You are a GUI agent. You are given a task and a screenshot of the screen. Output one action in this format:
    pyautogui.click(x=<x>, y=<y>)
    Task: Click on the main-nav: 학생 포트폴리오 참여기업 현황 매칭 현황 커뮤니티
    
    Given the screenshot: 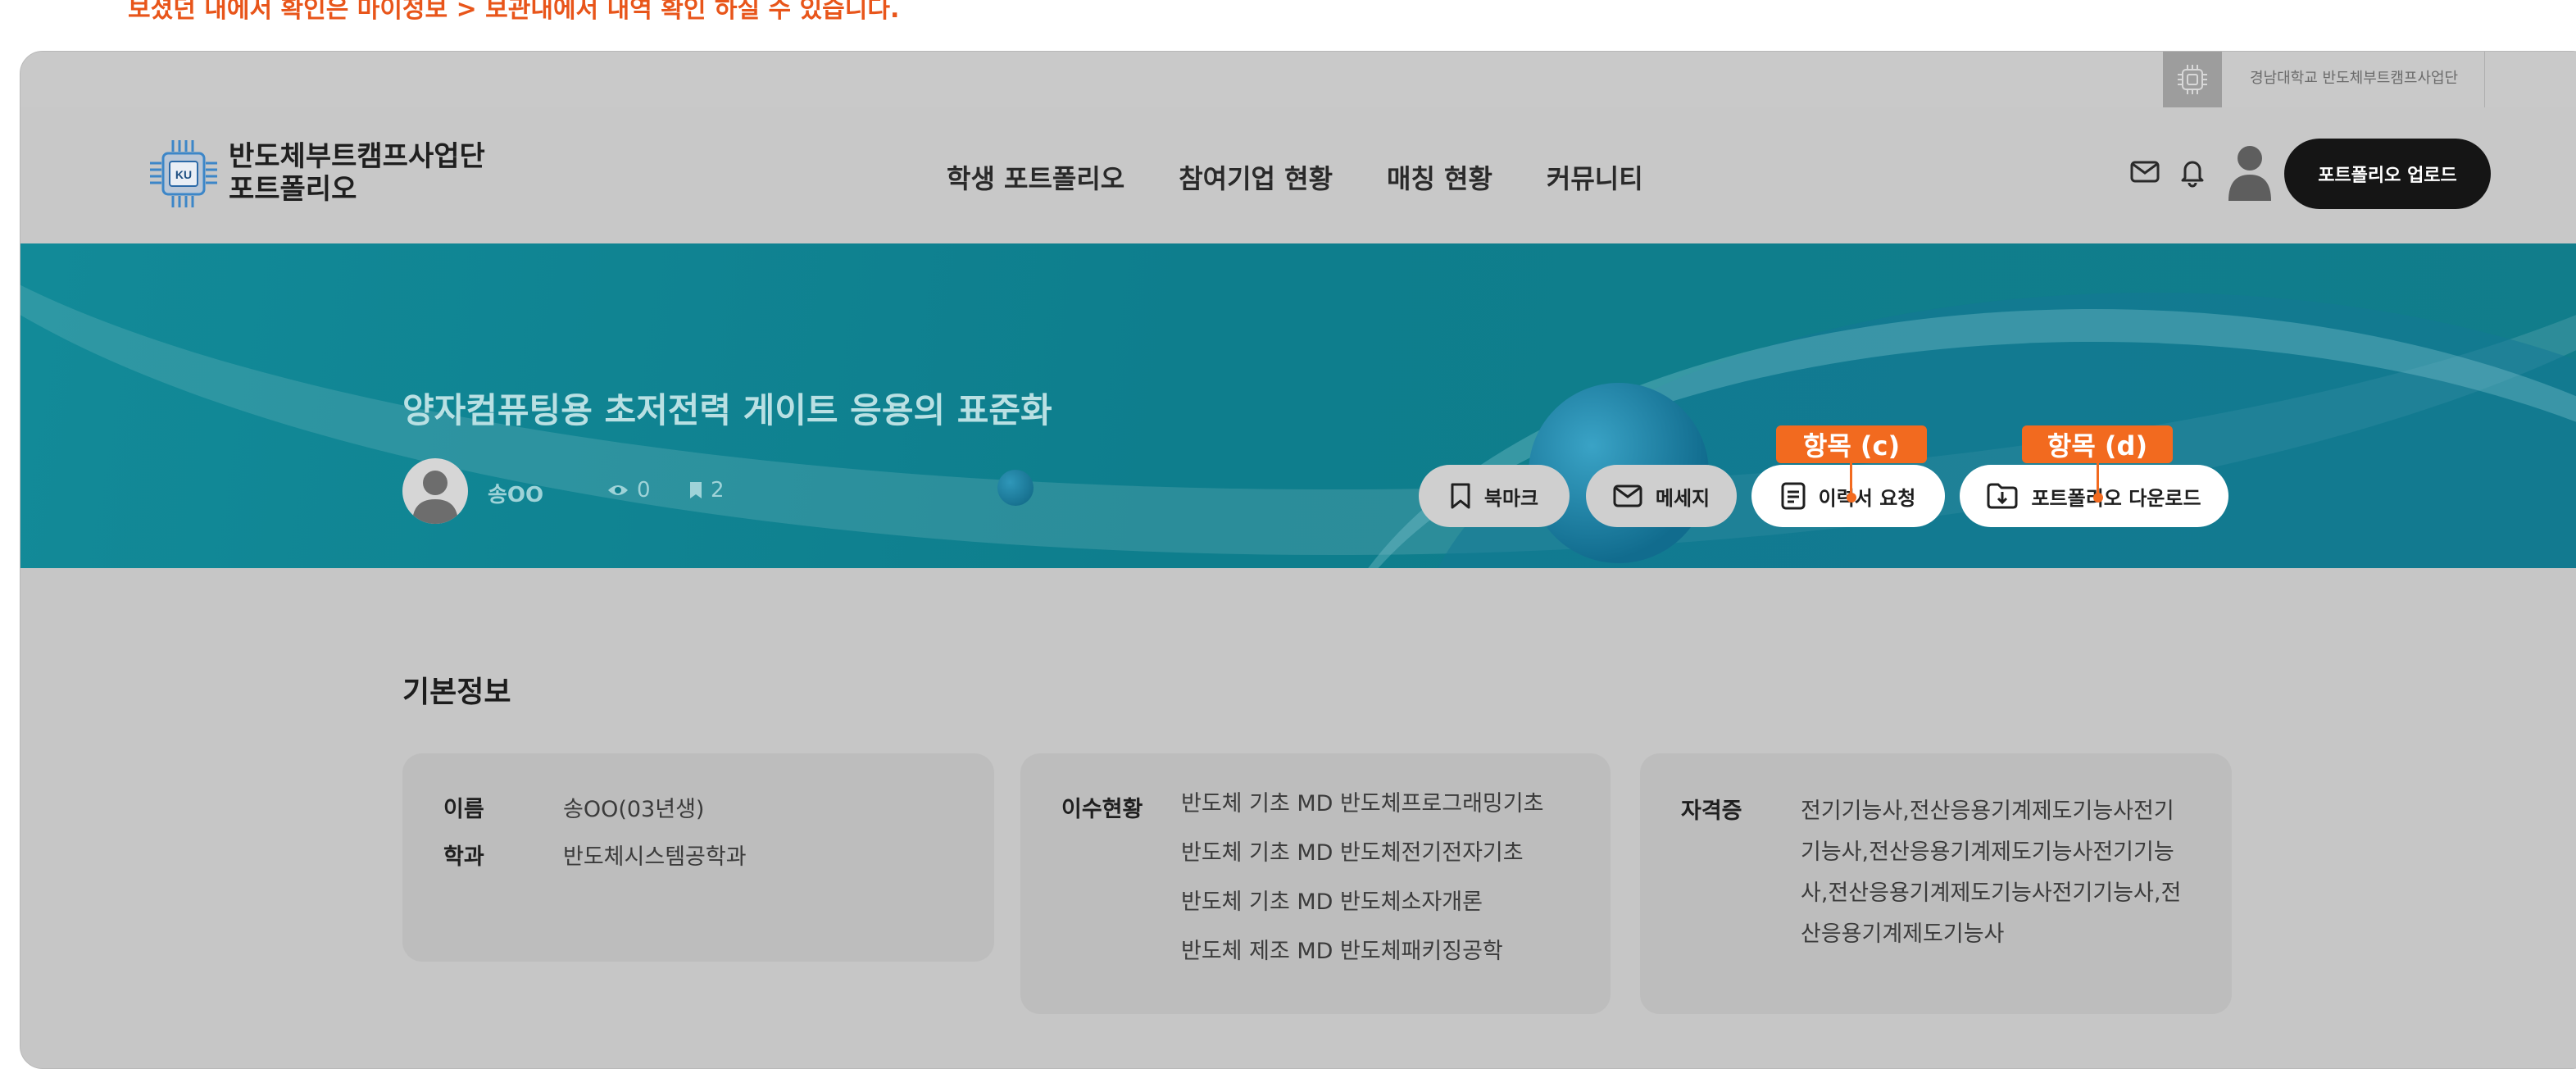 What is the action you would take?
    pyautogui.click(x=1295, y=177)
    